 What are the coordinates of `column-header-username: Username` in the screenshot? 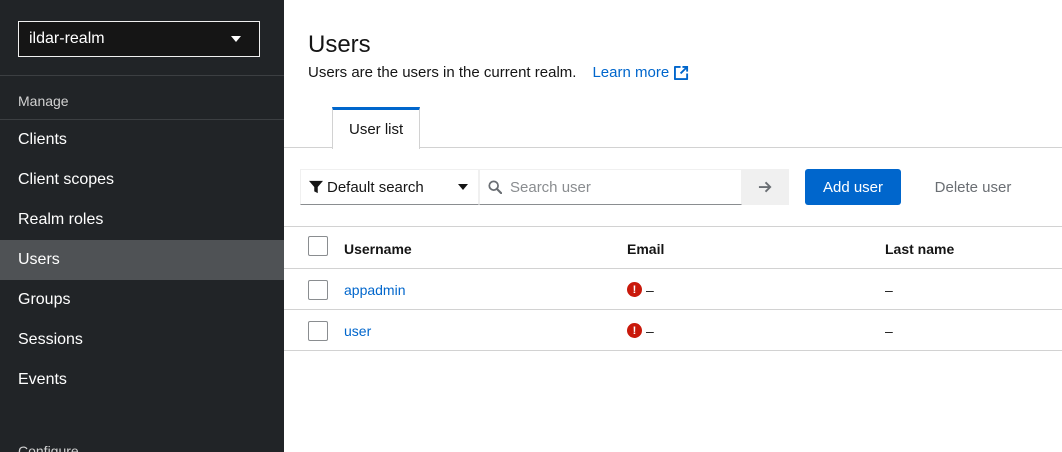 It's located at (378, 249).